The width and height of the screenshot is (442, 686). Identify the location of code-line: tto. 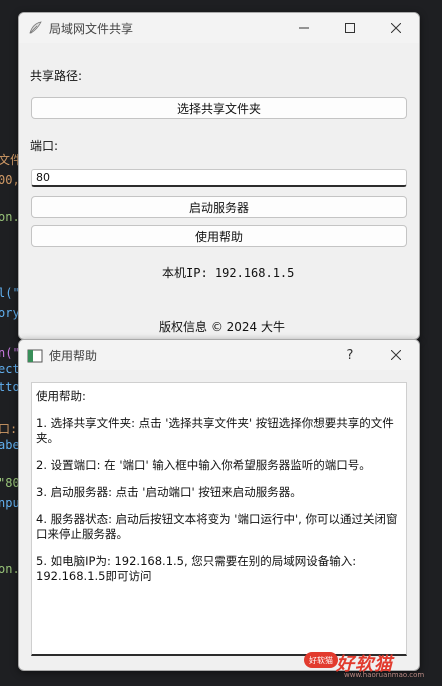
(10, 387).